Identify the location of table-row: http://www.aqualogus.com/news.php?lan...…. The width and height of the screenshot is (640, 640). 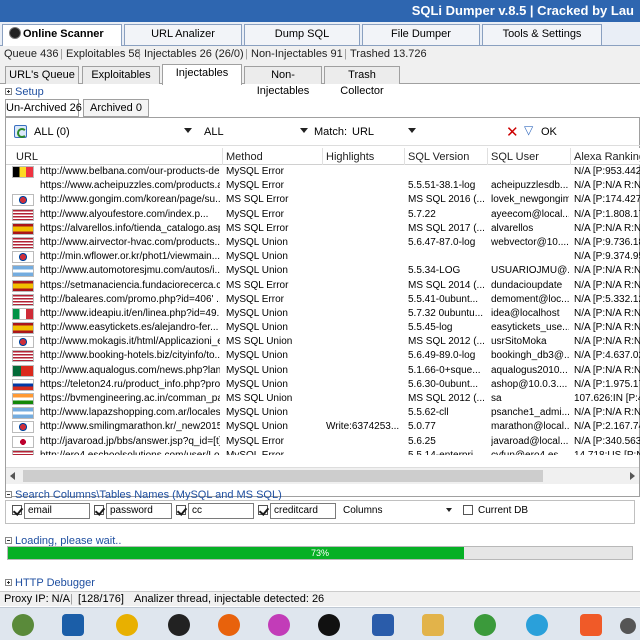
(323, 371).